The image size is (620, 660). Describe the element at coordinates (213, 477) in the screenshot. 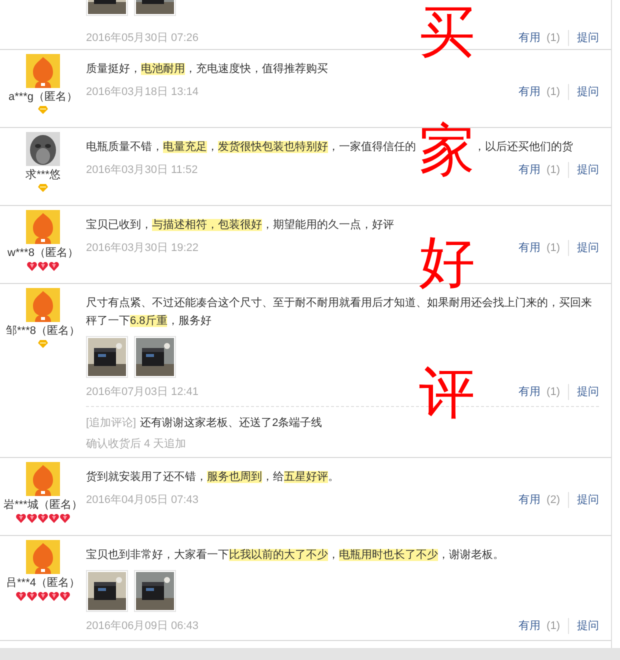

I see `review-text: 货到就安装用了还不错，服务也周到，给五星好评。` at that location.